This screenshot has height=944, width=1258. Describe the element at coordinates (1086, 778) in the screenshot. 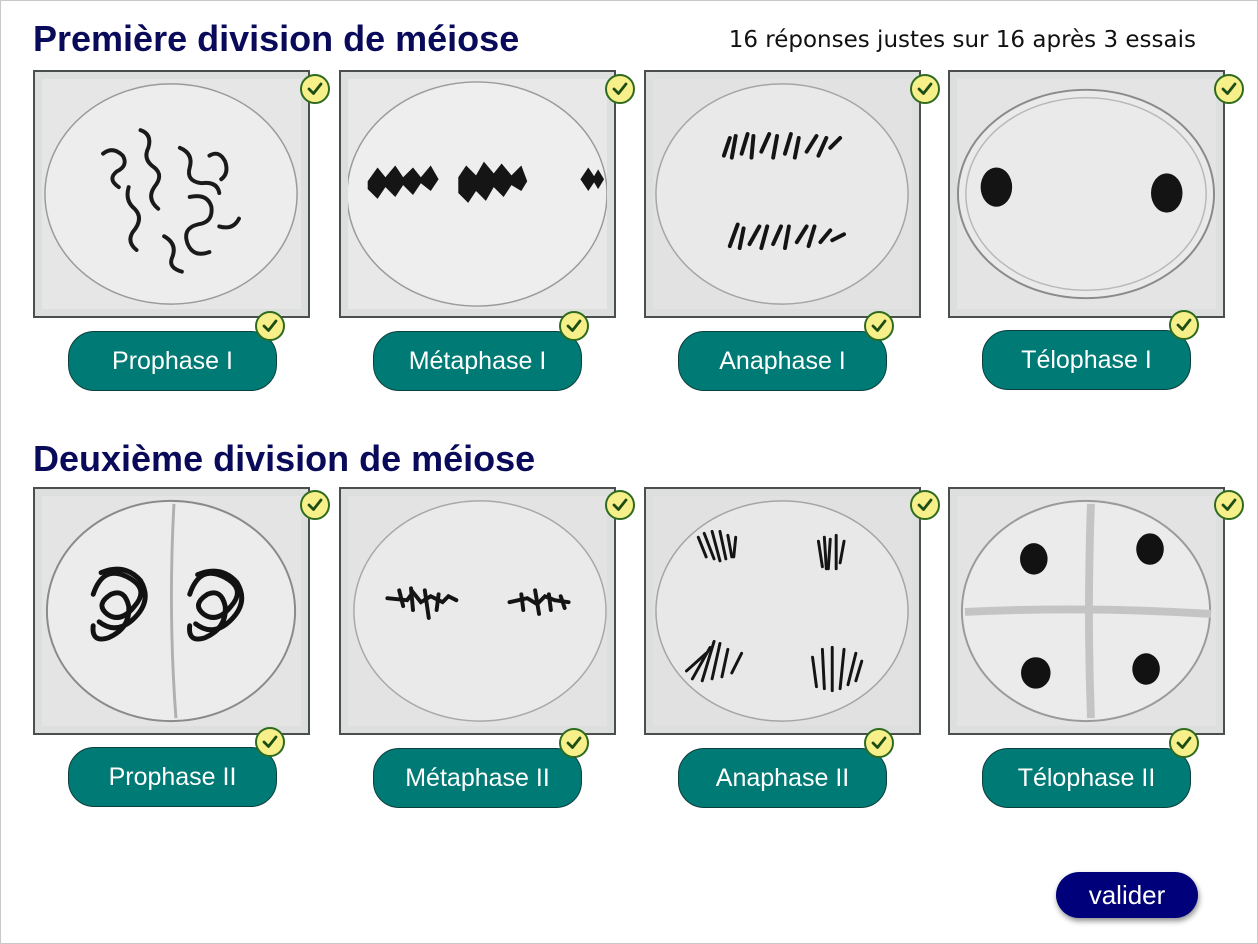

I see `label-telophase-ii: Télophase II` at that location.